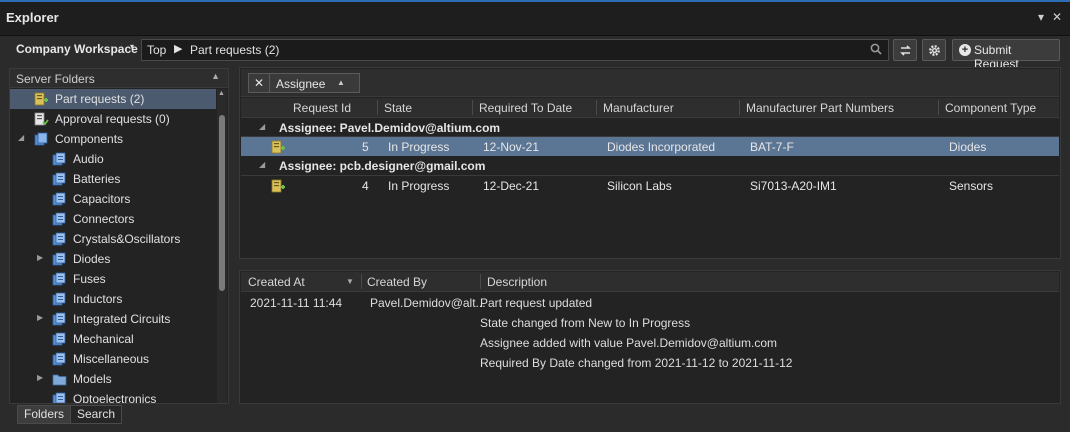  What do you see at coordinates (113, 319) in the screenshot?
I see `tree-item: ▶ Integrated Circuits` at bounding box center [113, 319].